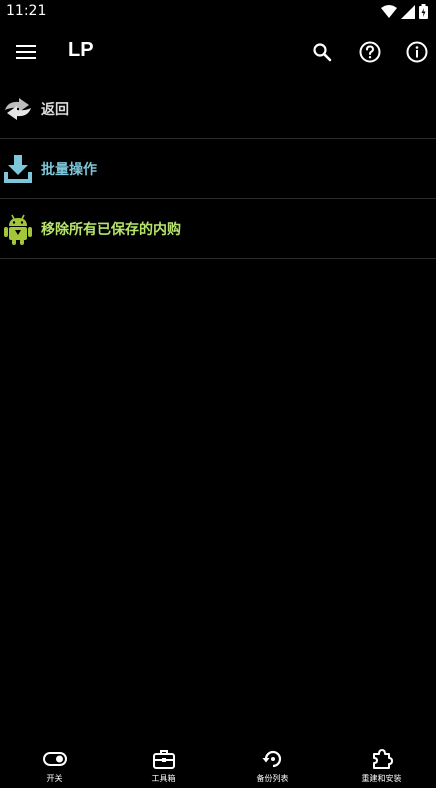 This screenshot has height=788, width=436. Describe the element at coordinates (163, 778) in the screenshot. I see `nav-label: 工具箱` at that location.